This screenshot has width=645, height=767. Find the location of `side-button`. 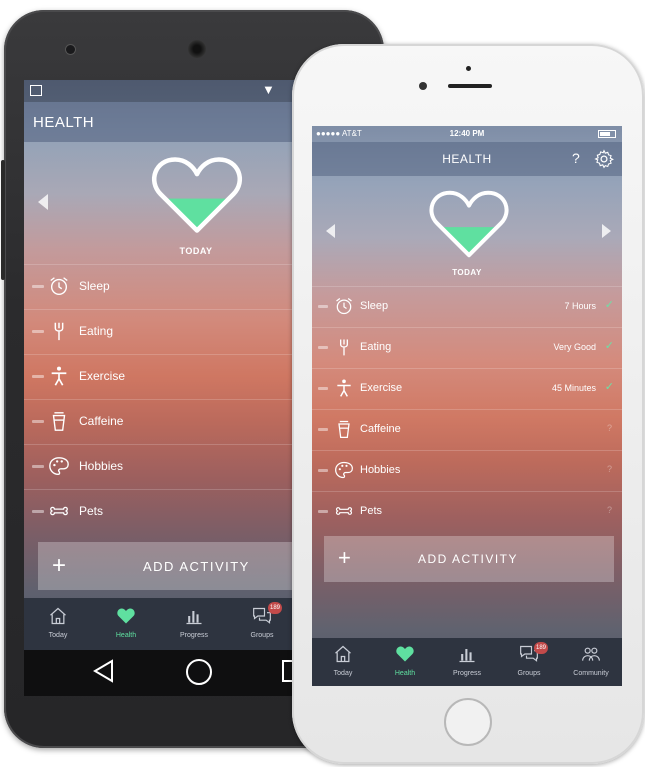

side-button is located at coordinates (3, 220).